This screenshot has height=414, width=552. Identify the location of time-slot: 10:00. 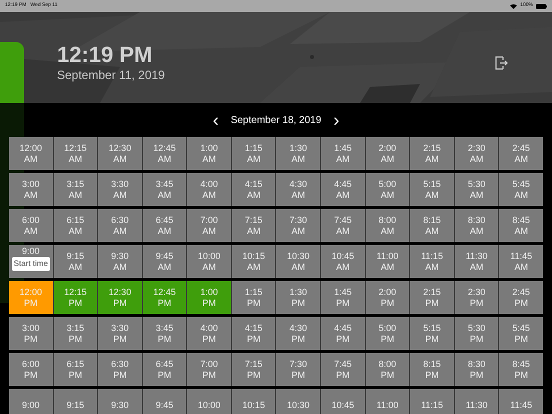
(209, 401).